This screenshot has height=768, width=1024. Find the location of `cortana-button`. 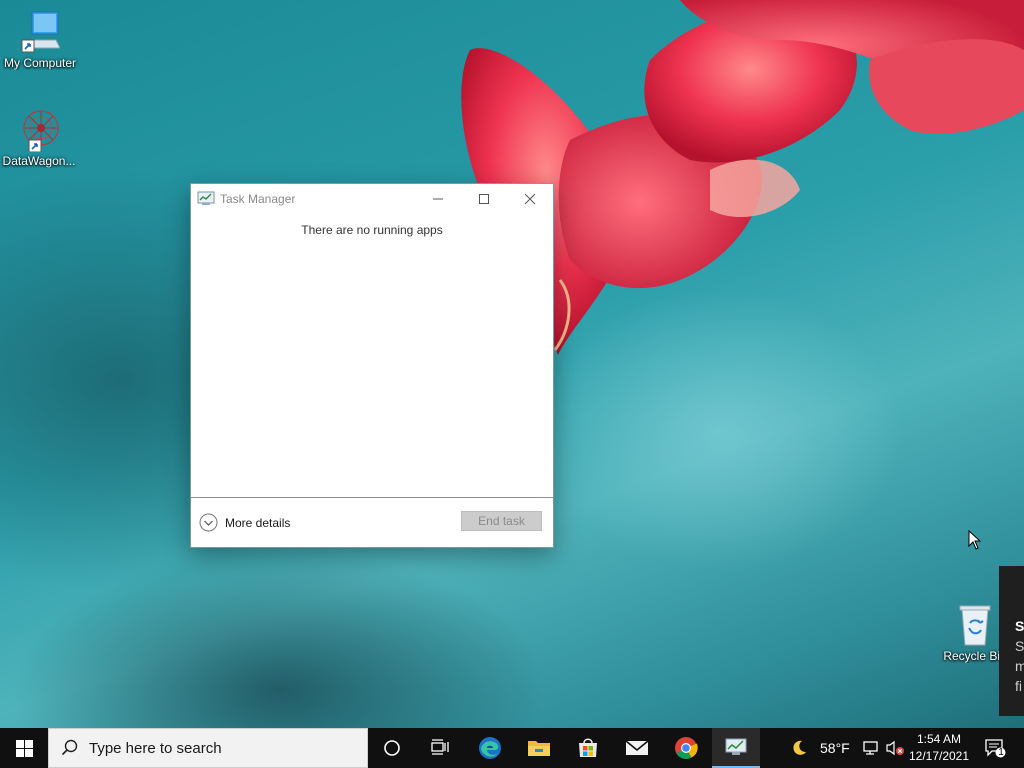

cortana-button is located at coordinates (392, 748).